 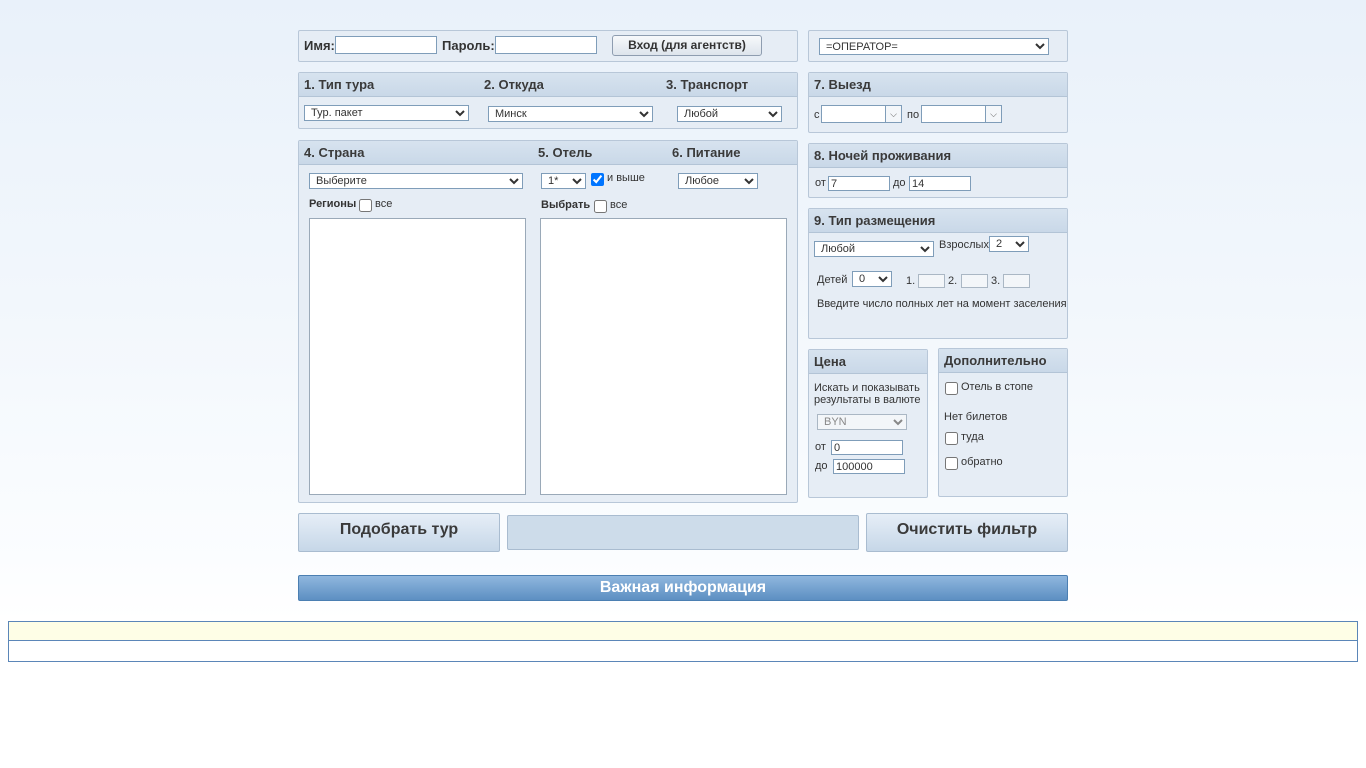 What do you see at coordinates (862, 422) in the screenshot?
I see `currency-select: BYN` at bounding box center [862, 422].